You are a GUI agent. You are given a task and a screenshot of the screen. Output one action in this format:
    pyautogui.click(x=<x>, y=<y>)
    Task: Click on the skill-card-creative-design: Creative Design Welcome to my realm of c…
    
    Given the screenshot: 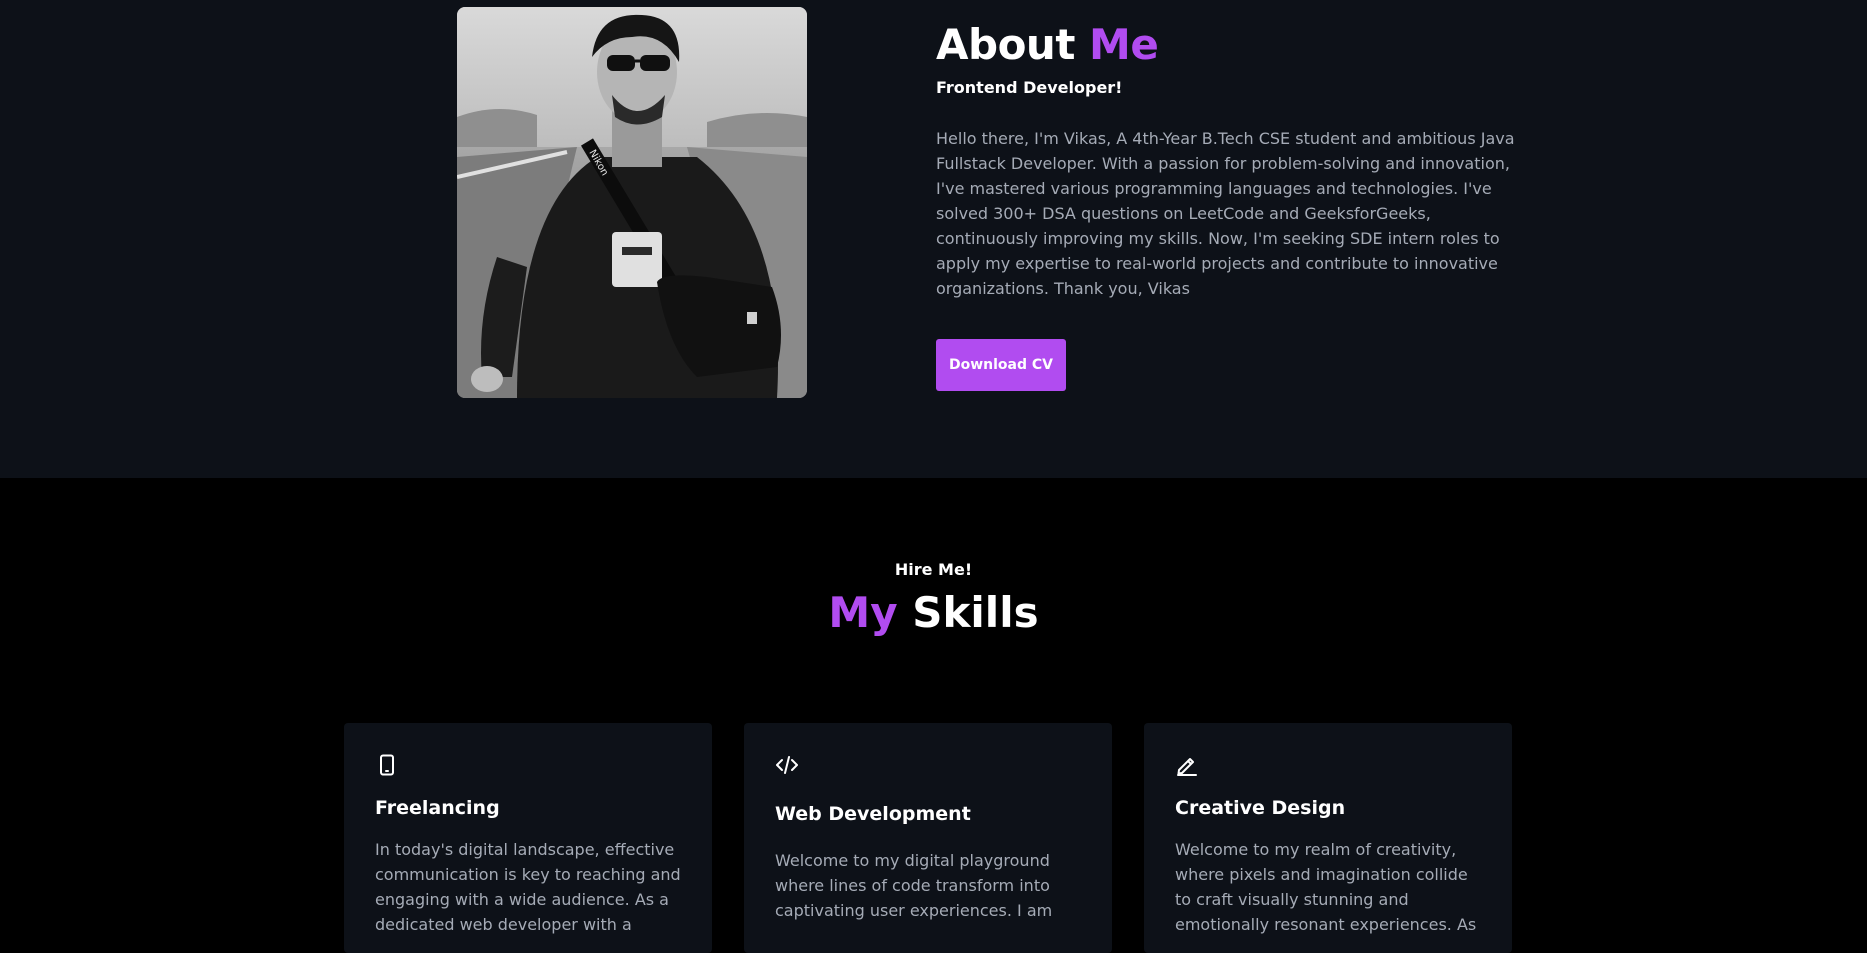 What is the action you would take?
    pyautogui.click(x=1328, y=838)
    